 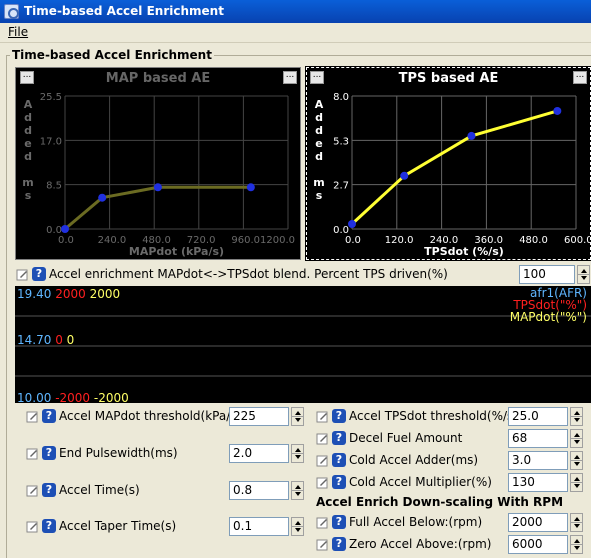 I want to click on zero-accel-above-label: Zero Accel Above:(rpm), so click(x=420, y=544).